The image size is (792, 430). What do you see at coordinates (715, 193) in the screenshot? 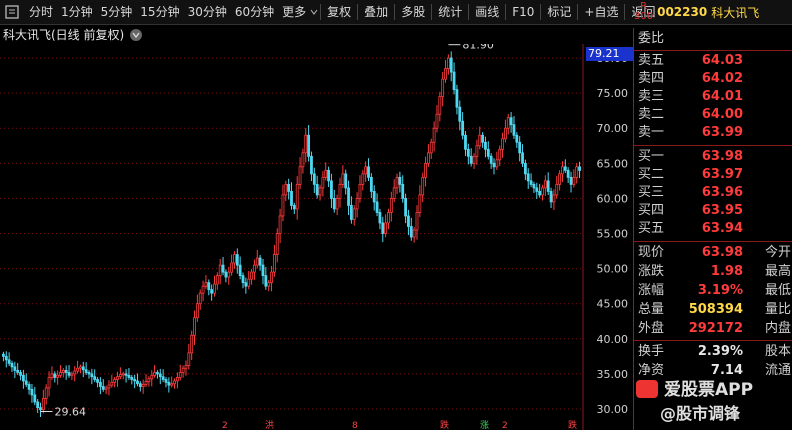
I see `bid-row: 买三 63.96` at bounding box center [715, 193].